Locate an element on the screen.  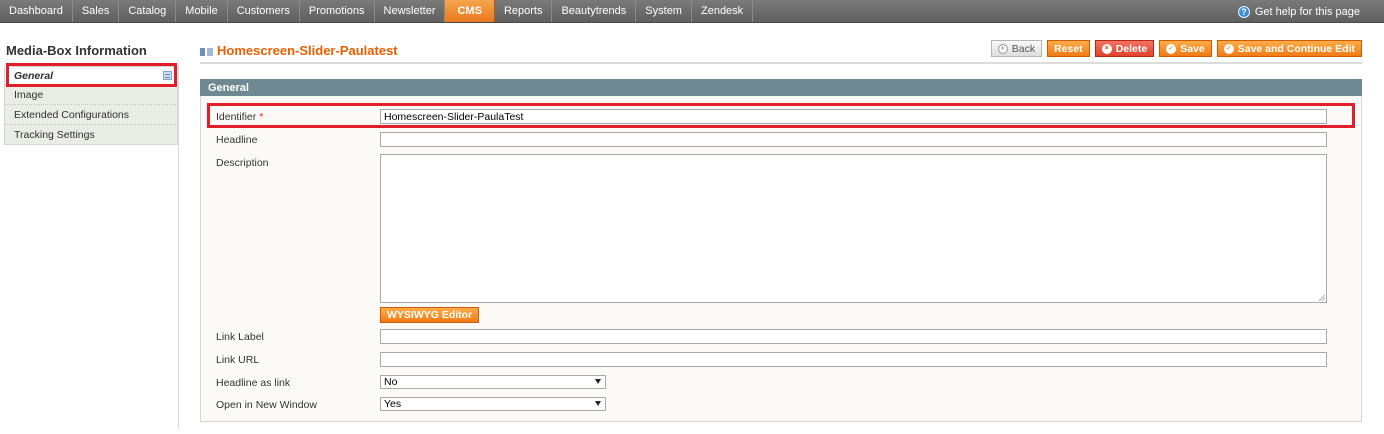
back-button: ‹ Back is located at coordinates (1016, 48).